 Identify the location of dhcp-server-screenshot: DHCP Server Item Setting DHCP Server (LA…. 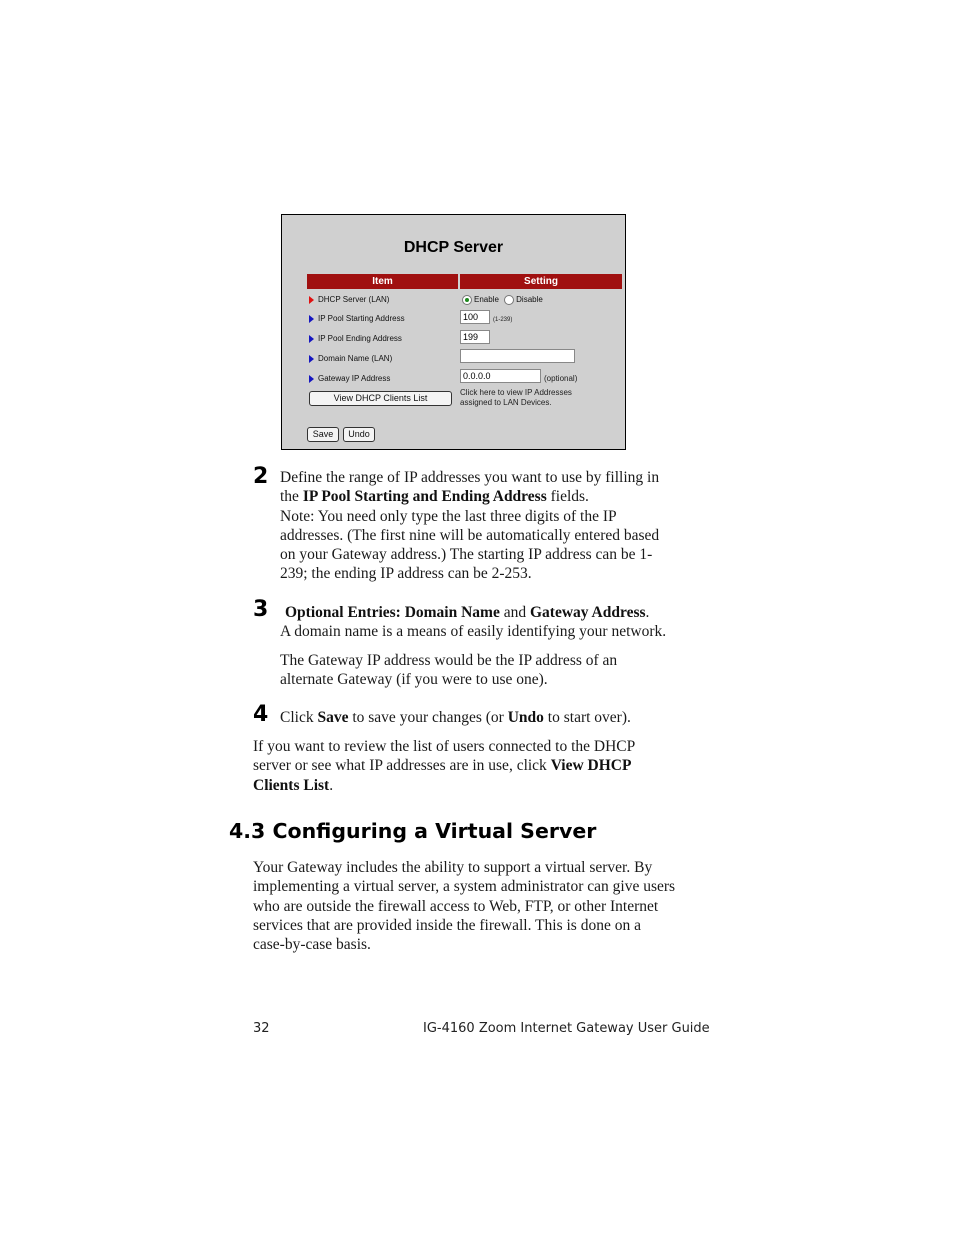
(453, 332).